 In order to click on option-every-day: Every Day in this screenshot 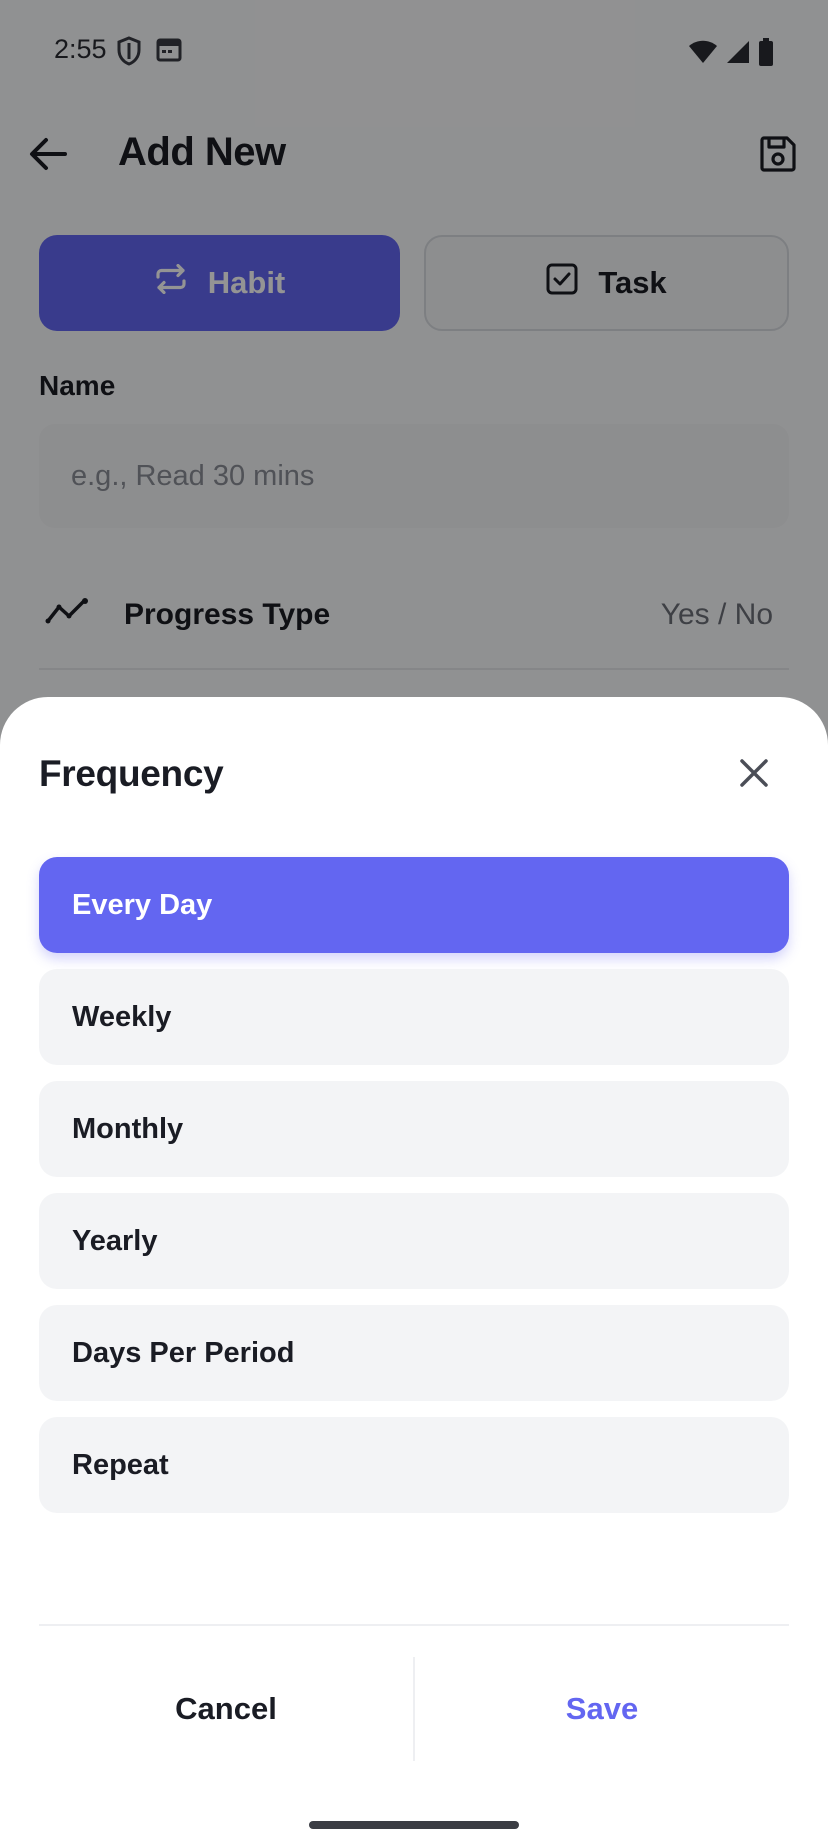, I will do `click(414, 905)`.